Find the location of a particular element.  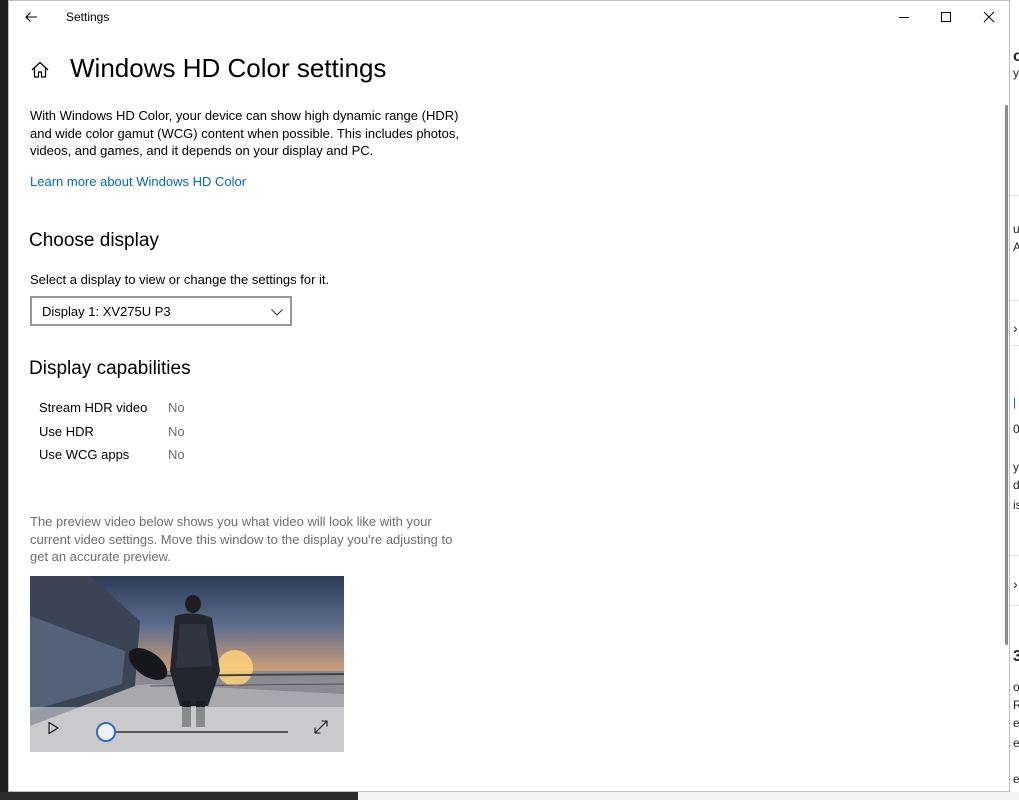

display-capabilities-heading: Display capabilities is located at coordinates (110, 368).